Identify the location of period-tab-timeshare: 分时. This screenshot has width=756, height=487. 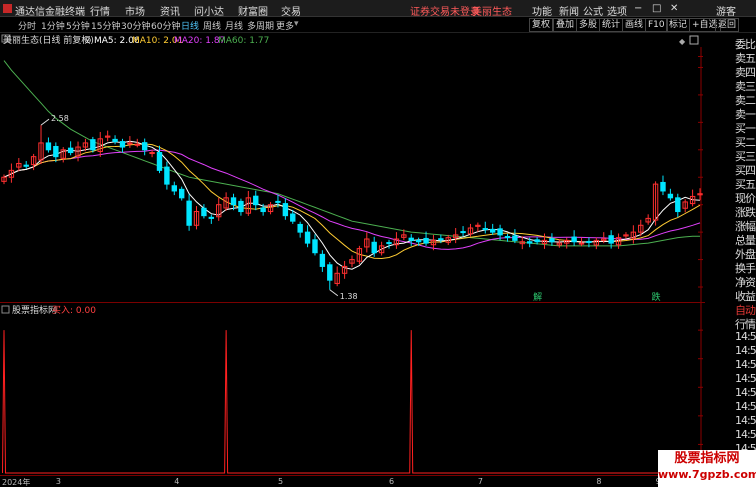
(27, 25).